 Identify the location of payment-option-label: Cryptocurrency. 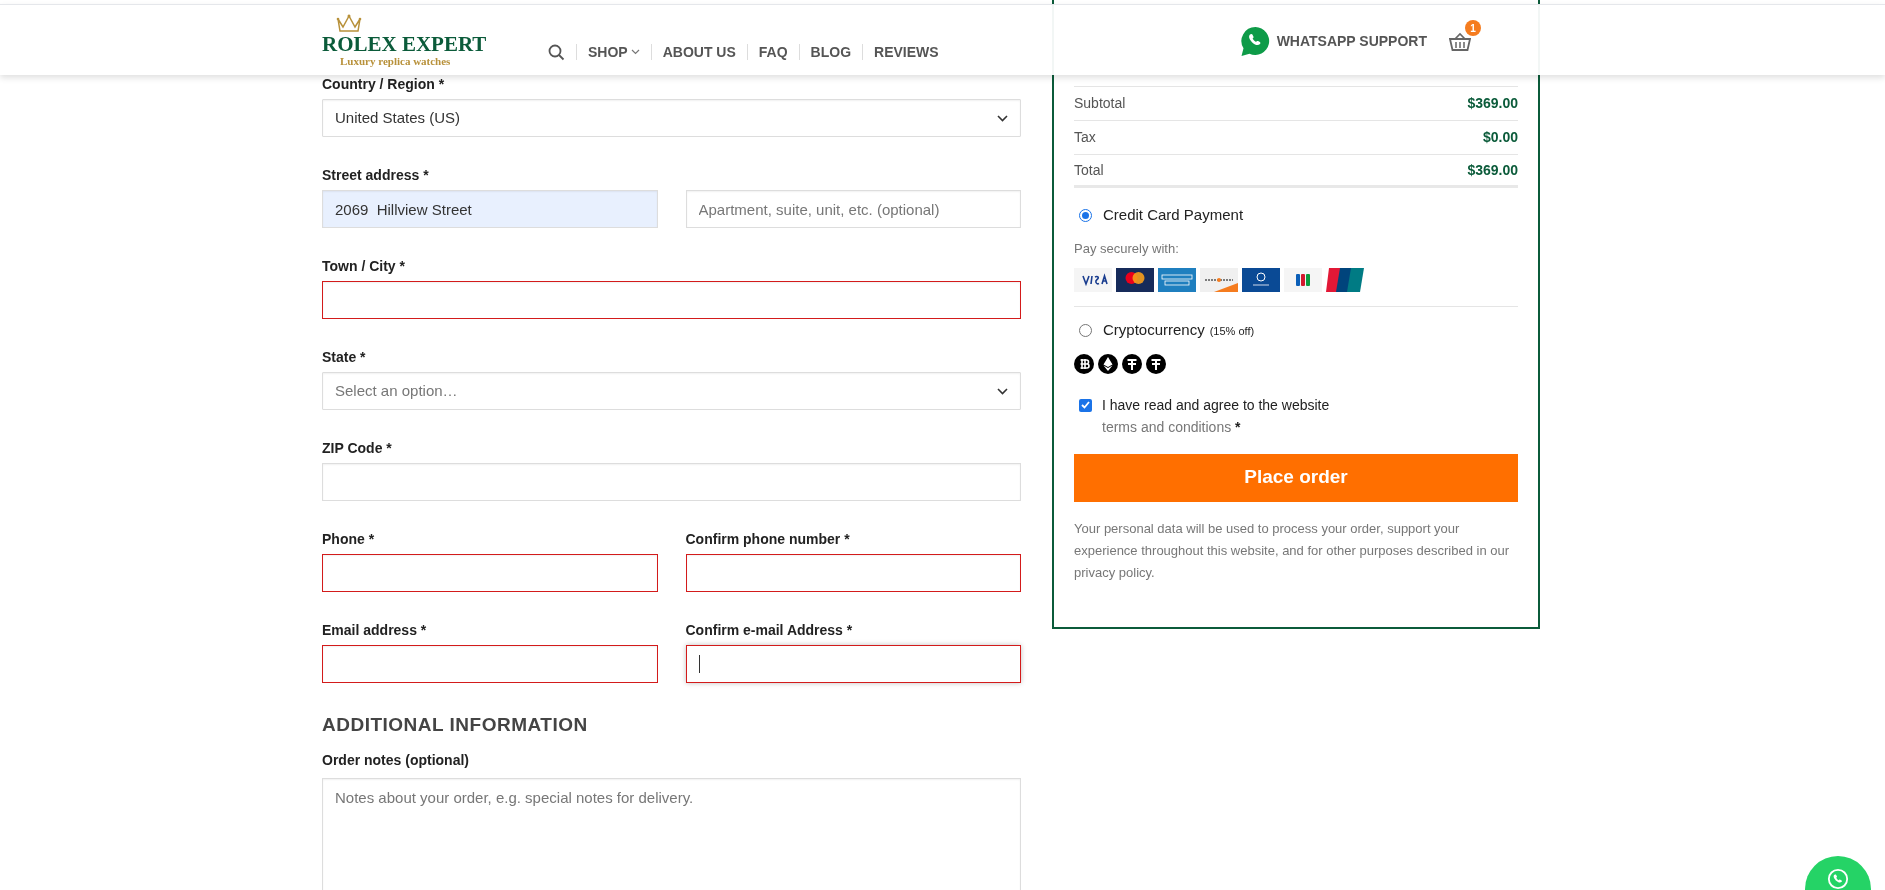
(1154, 330).